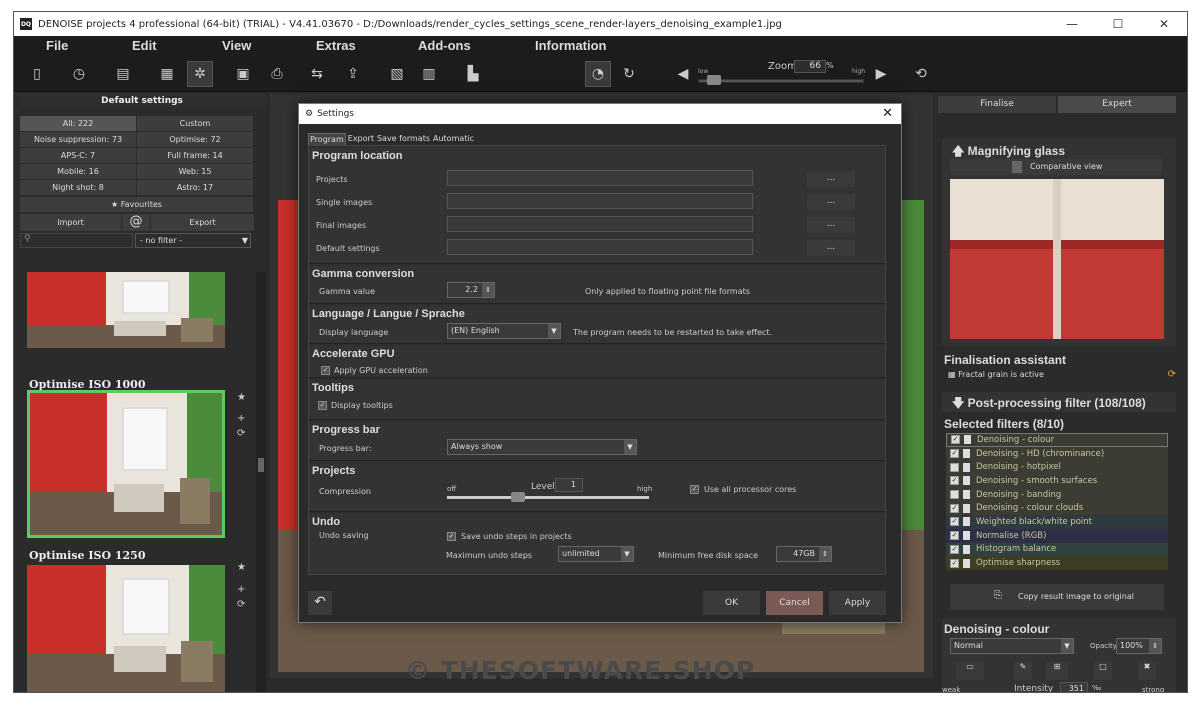 The image size is (1200, 706). Describe the element at coordinates (79, 74) in the screenshot. I see `history-icon: ◷` at that location.